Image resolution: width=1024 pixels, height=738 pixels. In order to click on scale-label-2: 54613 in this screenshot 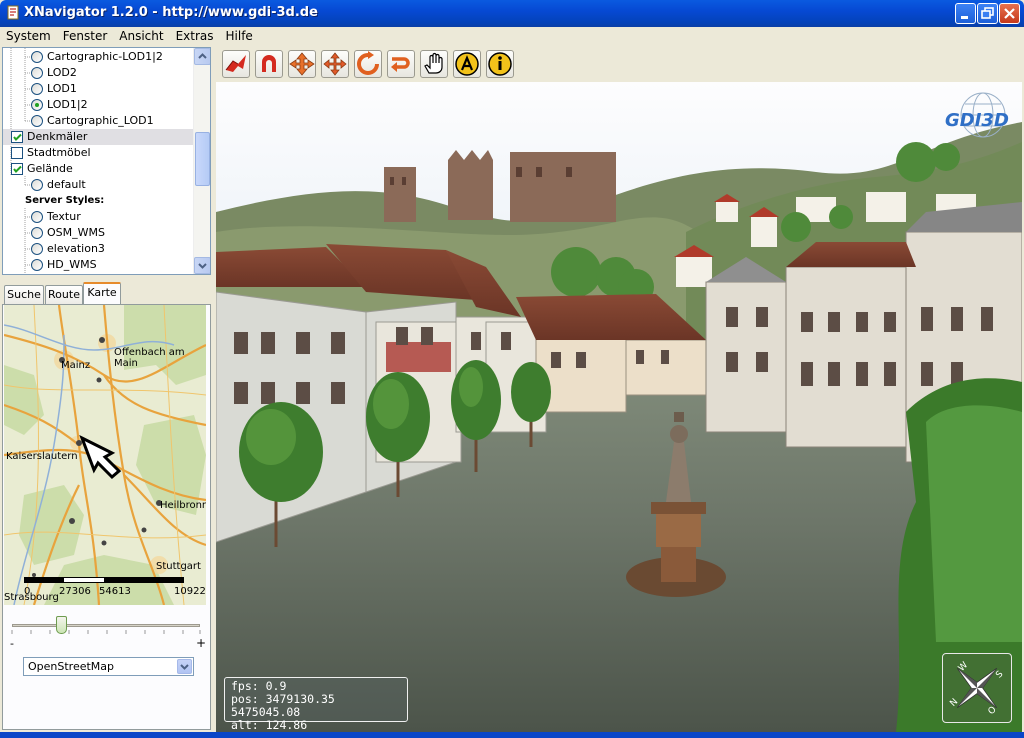, I will do `click(115, 591)`.